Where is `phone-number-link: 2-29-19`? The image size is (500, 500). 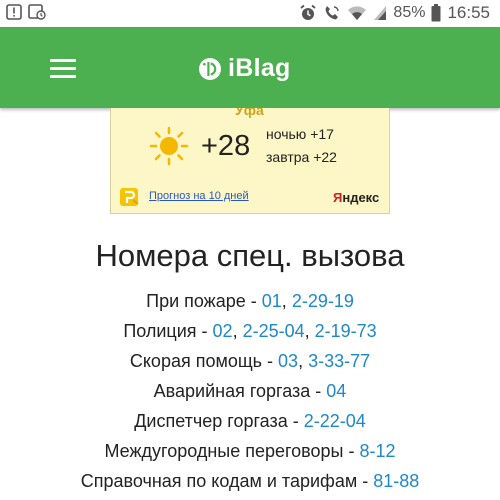 phone-number-link: 2-29-19 is located at coordinates (323, 301).